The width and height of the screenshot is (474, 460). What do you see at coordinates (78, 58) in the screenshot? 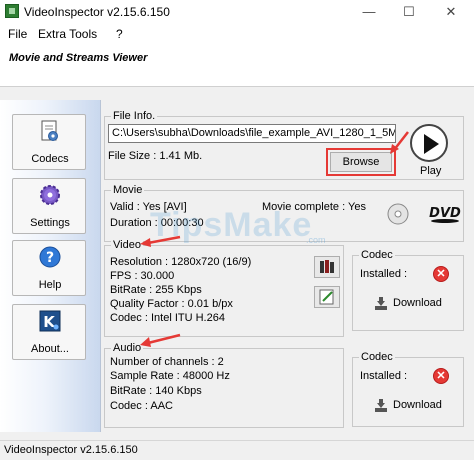
I see `page-title: Movie and Streams Viewer` at bounding box center [78, 58].